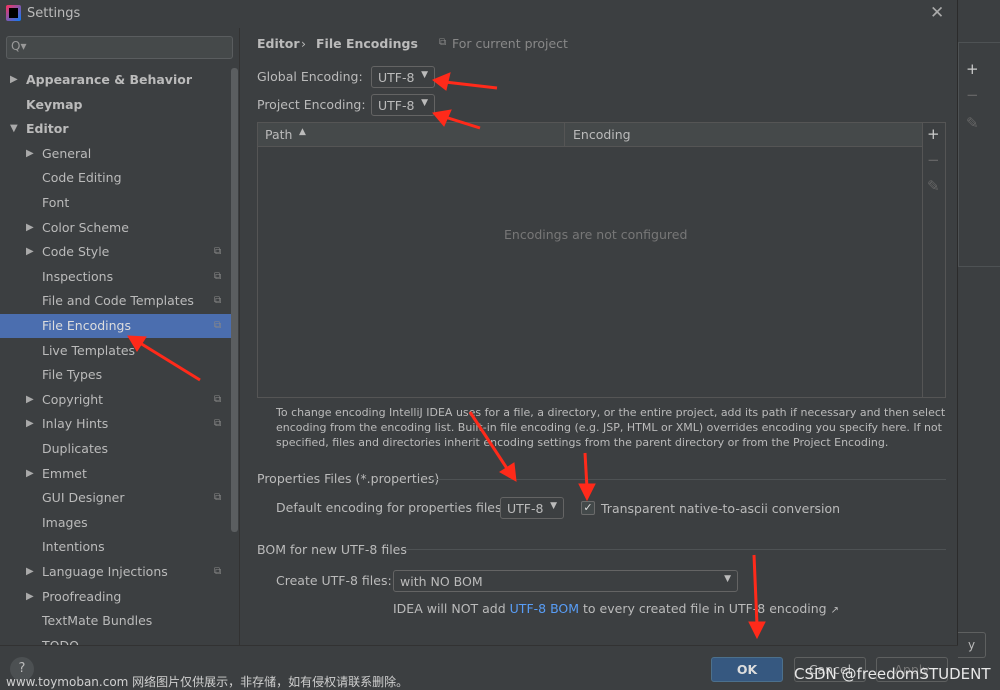 The image size is (1000, 690). I want to click on watermark-left: www.toymoban.com 网络图片仅供展示，非存储，如有侵权请联系删除。, so click(207, 682).